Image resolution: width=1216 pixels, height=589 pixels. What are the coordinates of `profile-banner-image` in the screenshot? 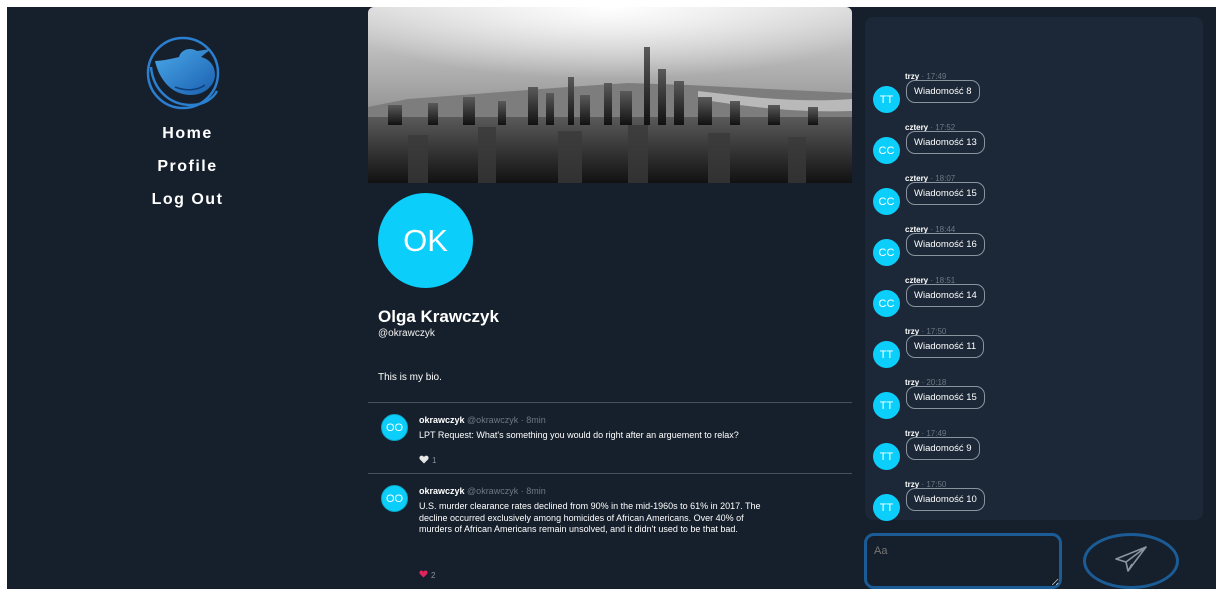 It's located at (610, 95).